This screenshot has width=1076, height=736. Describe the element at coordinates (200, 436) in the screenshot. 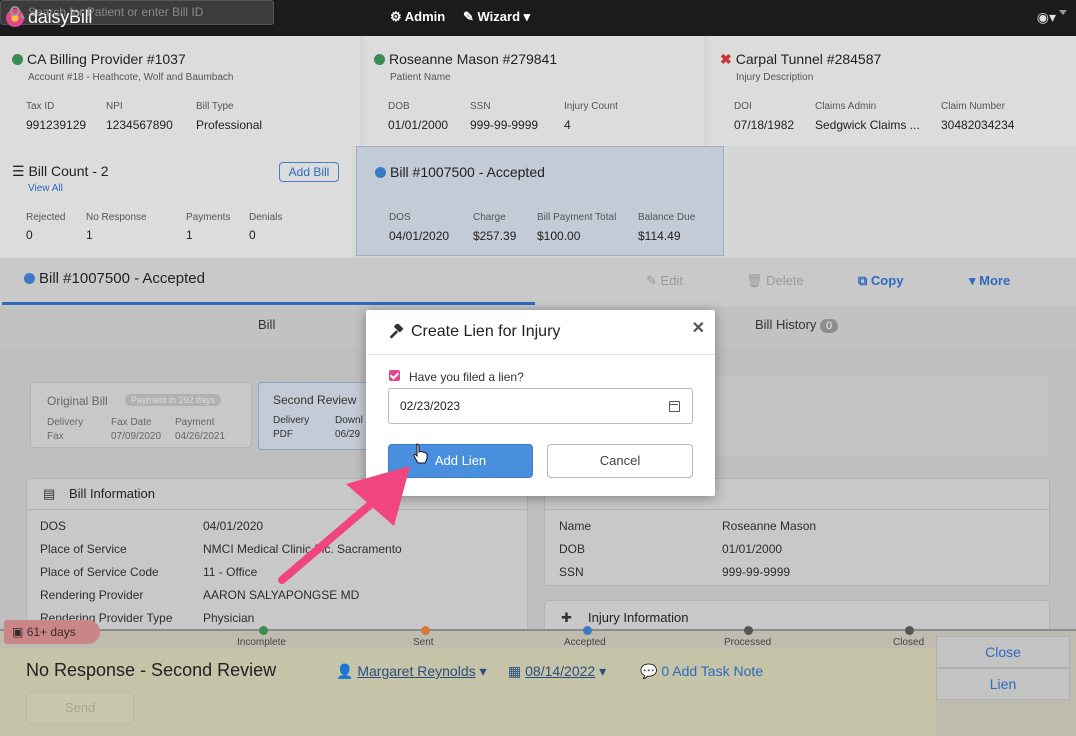

I see `field-value: 04/26/2021` at that location.